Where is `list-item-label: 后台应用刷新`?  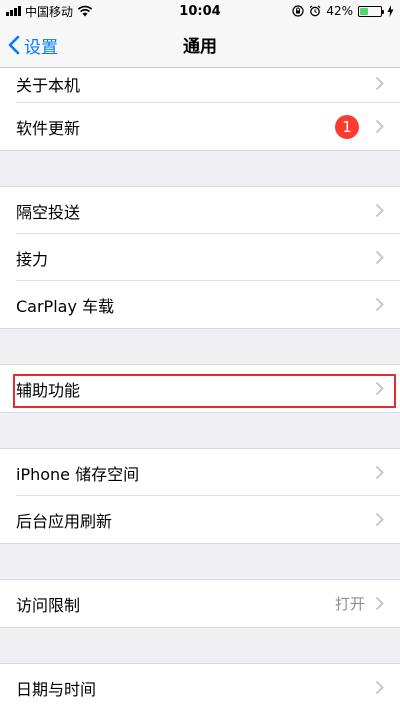
list-item-label: 后台应用刷新 is located at coordinates (64, 521).